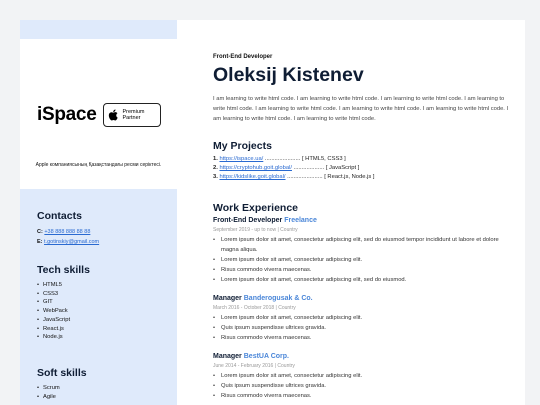 This screenshot has width=540, height=405. What do you see at coordinates (278, 298) in the screenshot?
I see `job-company: Banderogusak & Co.` at bounding box center [278, 298].